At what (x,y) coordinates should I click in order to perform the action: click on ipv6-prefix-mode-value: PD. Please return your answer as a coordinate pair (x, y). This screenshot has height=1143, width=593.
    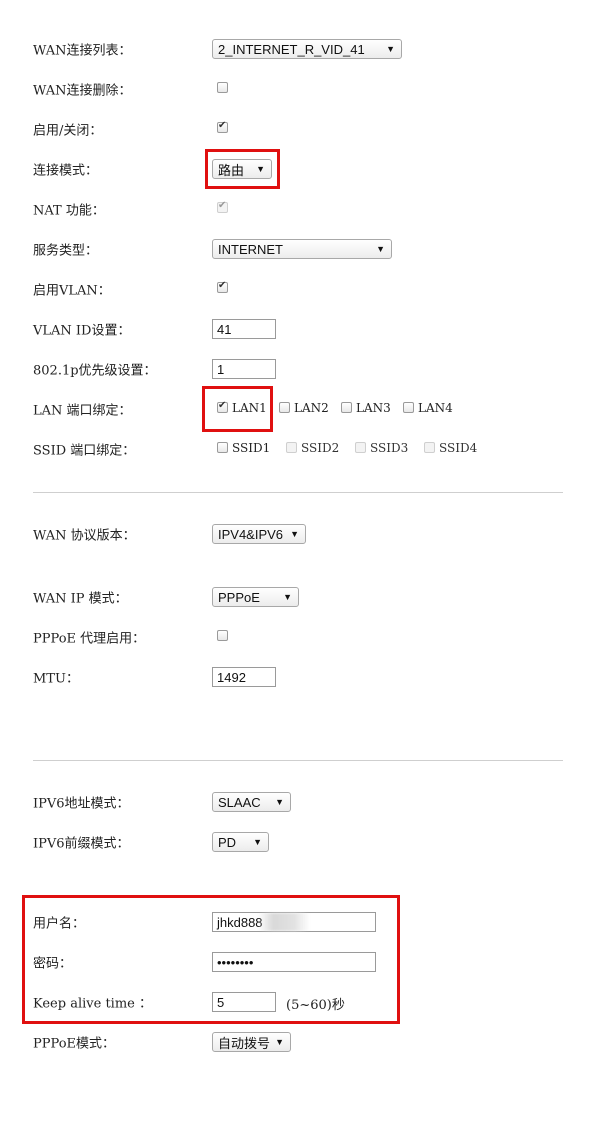
    Looking at the image, I should click on (227, 842).